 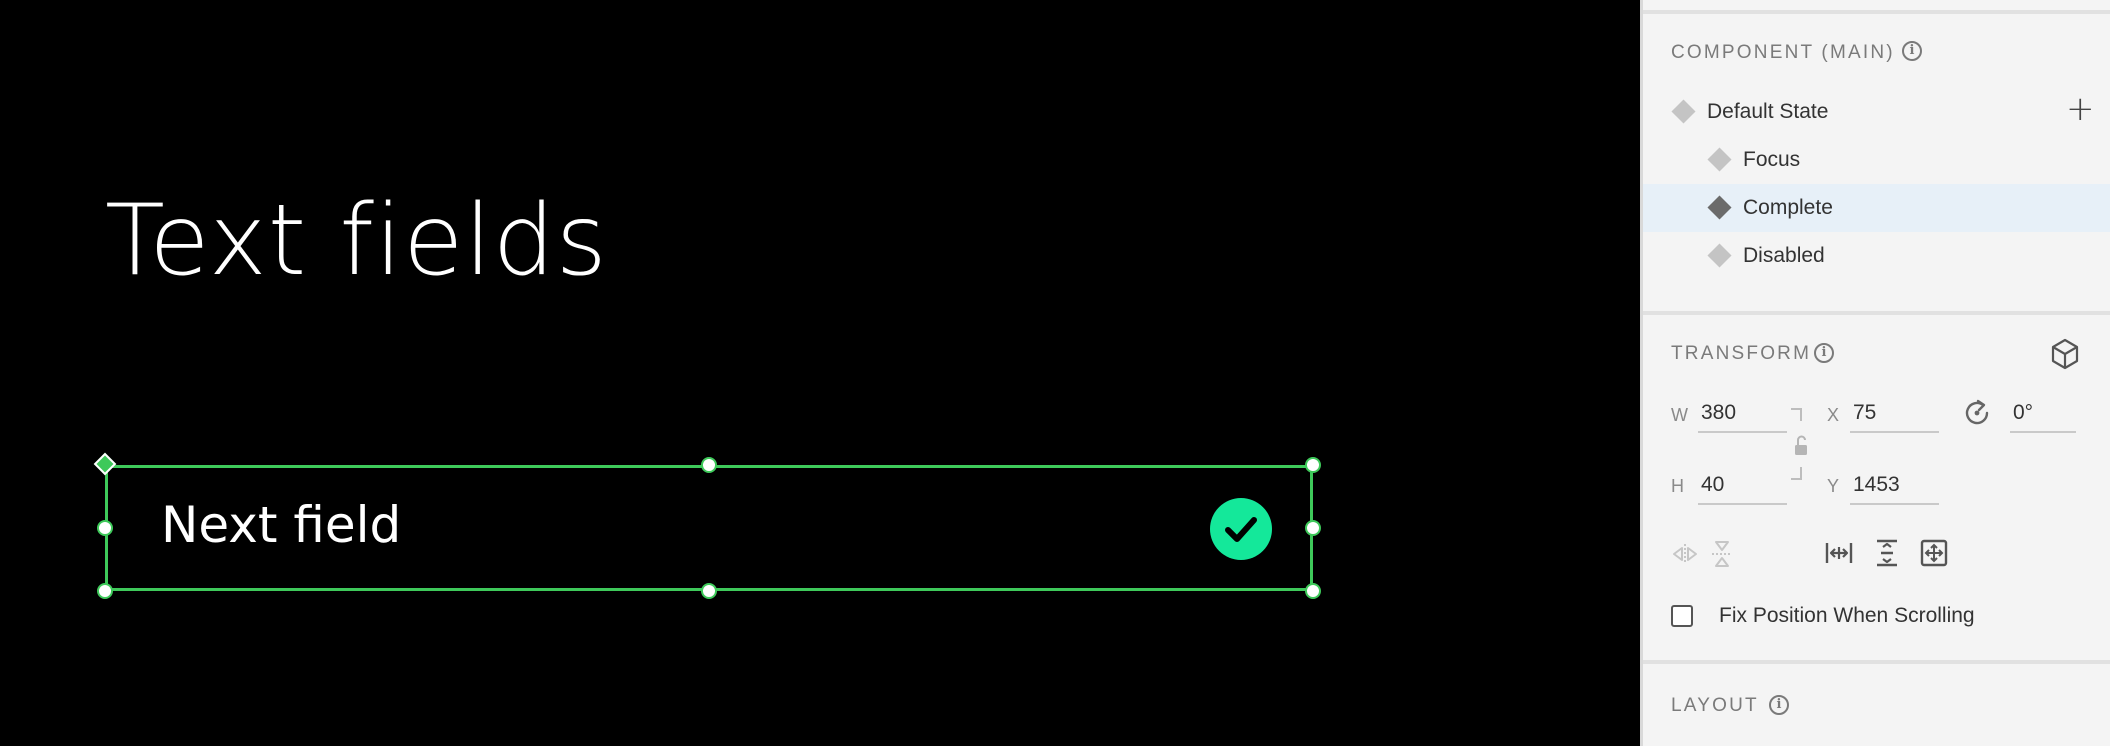 What do you see at coordinates (1685, 554) in the screenshot?
I see `flip-horizontal-icon` at bounding box center [1685, 554].